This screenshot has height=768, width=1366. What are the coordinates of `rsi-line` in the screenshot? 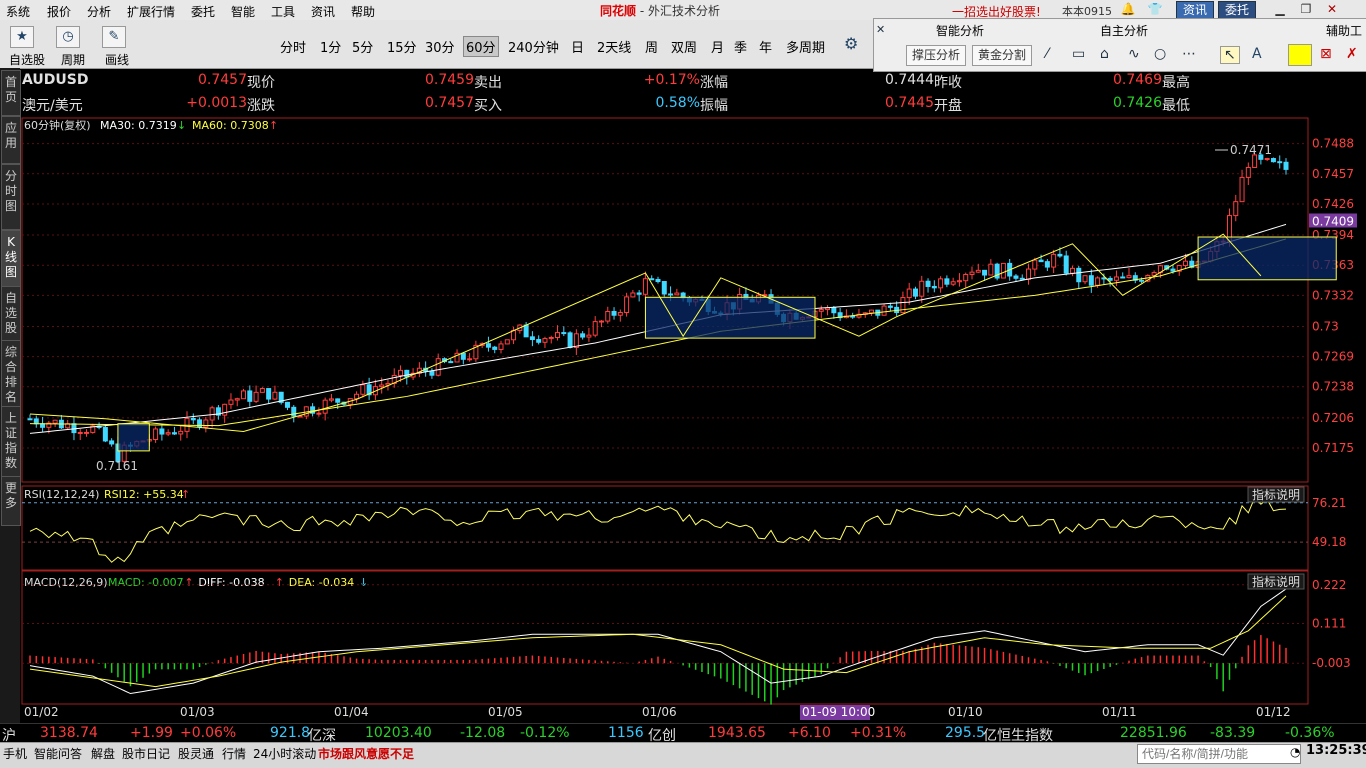 It's located at (658, 529).